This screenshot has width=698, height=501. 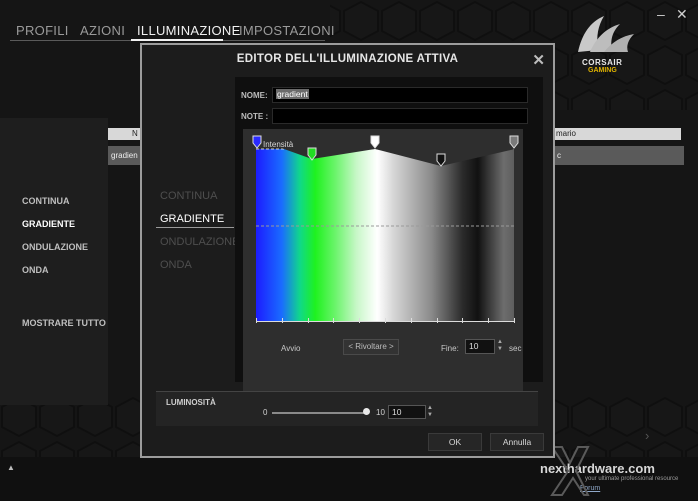 I want to click on cancel-button: Annulla, so click(x=517, y=442).